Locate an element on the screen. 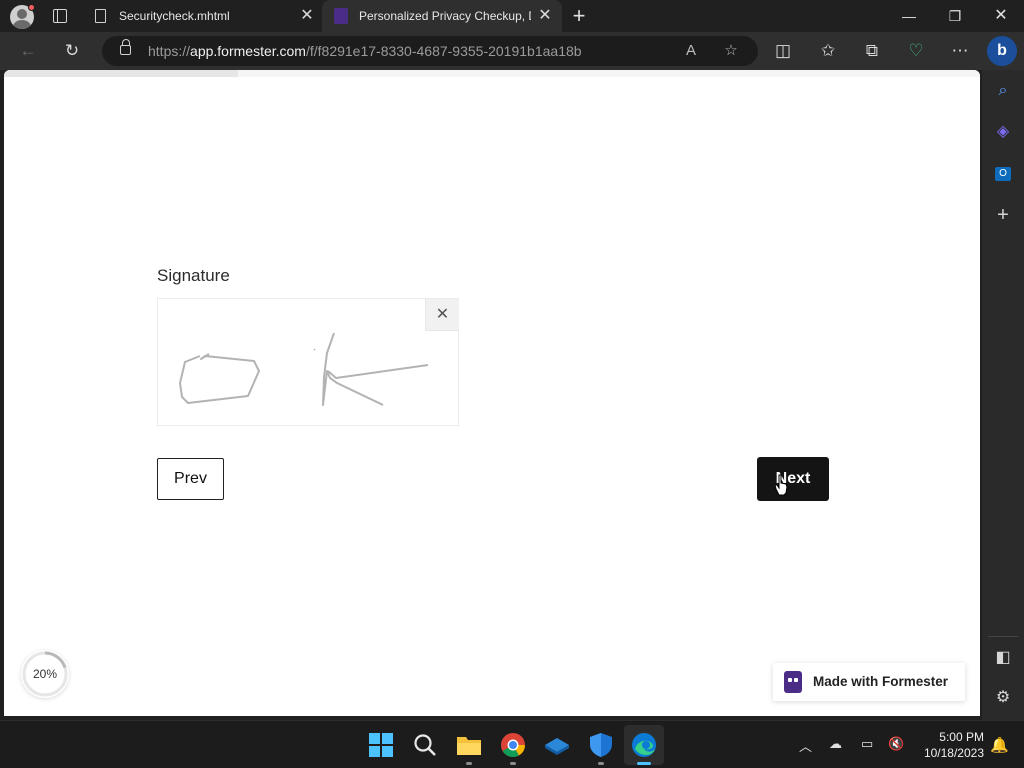 This screenshot has height=768, width=1024. lock-icon is located at coordinates (125, 47).